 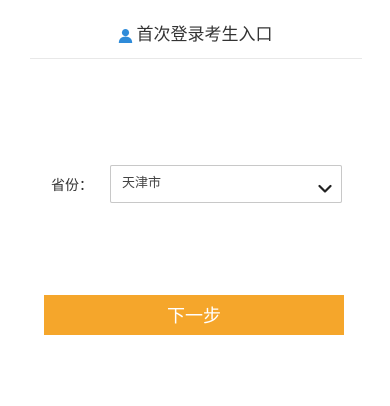 What do you see at coordinates (72, 186) in the screenshot?
I see `province-label: 省份：` at bounding box center [72, 186].